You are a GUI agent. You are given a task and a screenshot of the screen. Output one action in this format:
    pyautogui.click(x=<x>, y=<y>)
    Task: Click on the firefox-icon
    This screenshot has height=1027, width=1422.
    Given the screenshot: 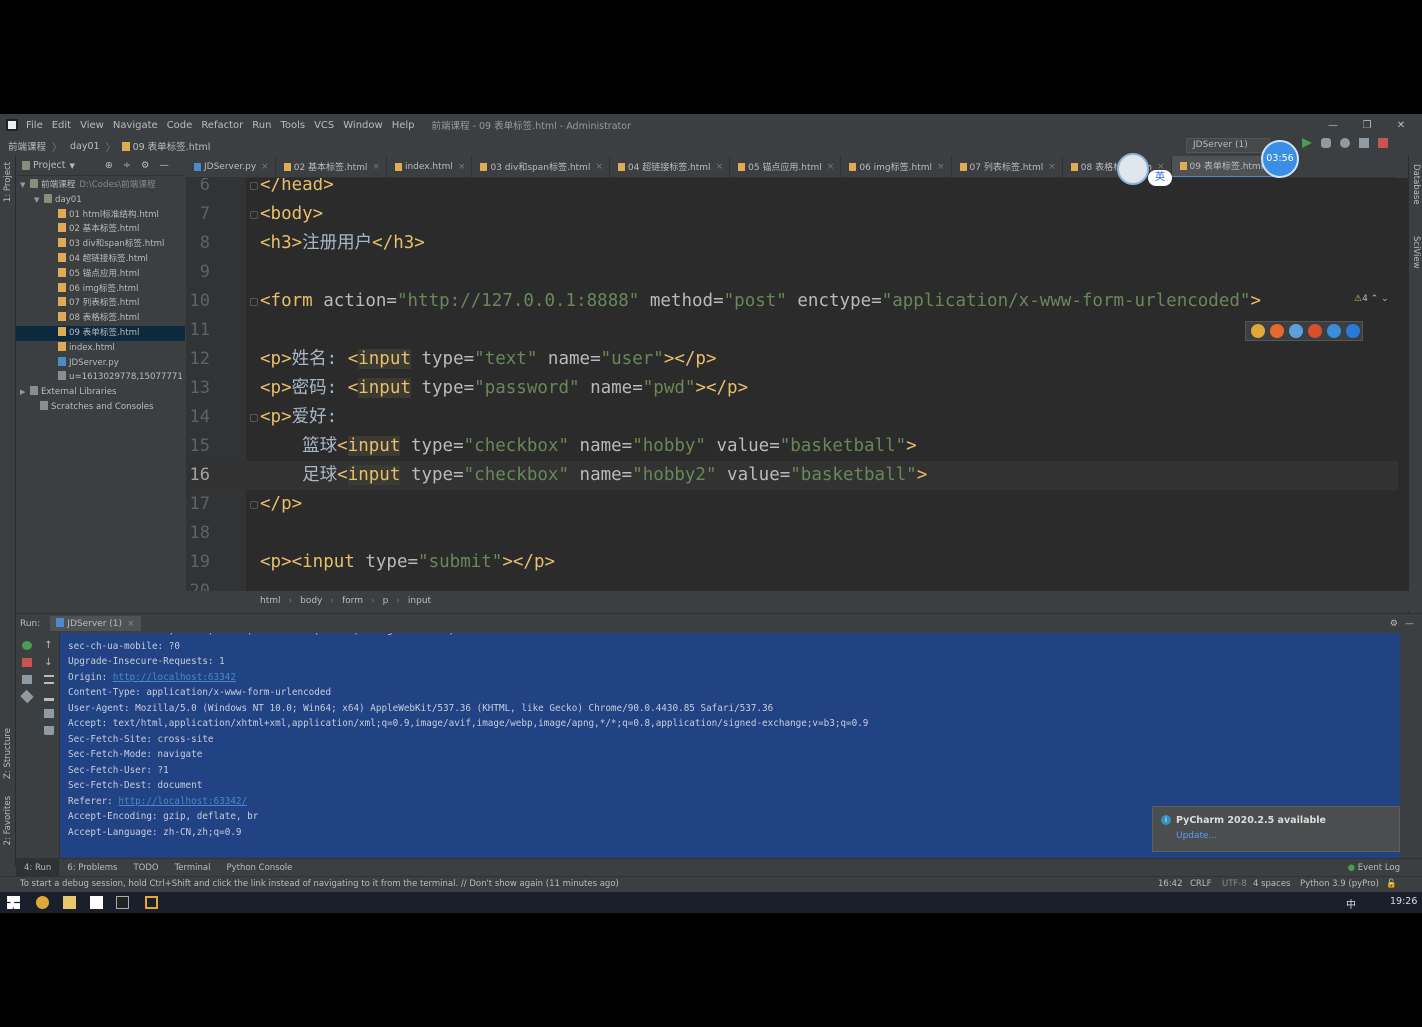 What is the action you would take?
    pyautogui.click(x=1277, y=331)
    